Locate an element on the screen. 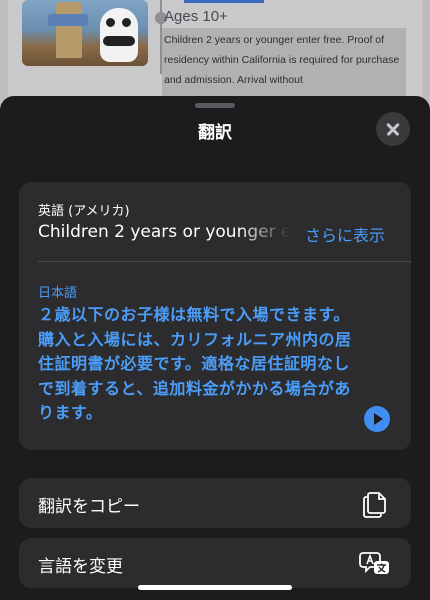 The image size is (430, 600). play-button is located at coordinates (377, 419).